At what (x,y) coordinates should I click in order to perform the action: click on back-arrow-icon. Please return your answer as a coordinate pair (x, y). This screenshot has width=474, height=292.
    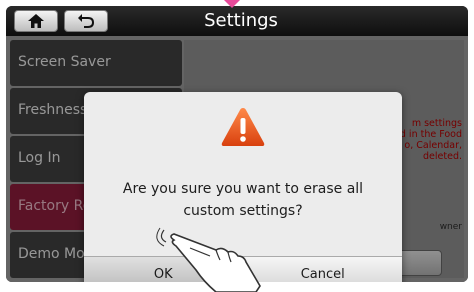
    Looking at the image, I should click on (86, 21).